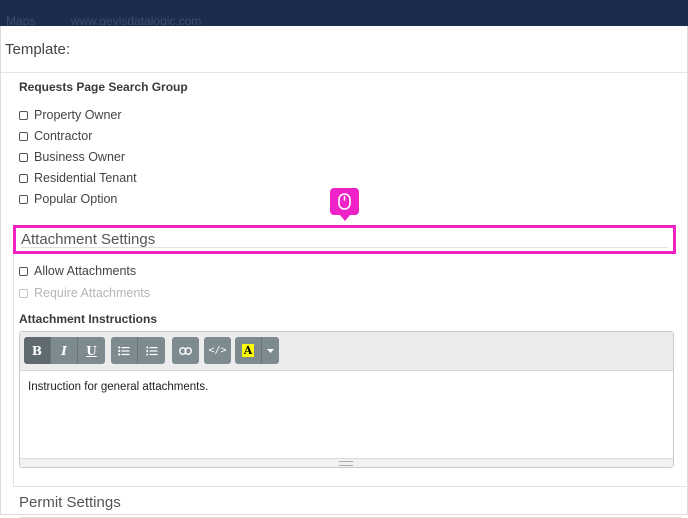 This screenshot has width=688, height=518. I want to click on checkbox-allow-attachments: Allow Attachments, so click(77, 271).